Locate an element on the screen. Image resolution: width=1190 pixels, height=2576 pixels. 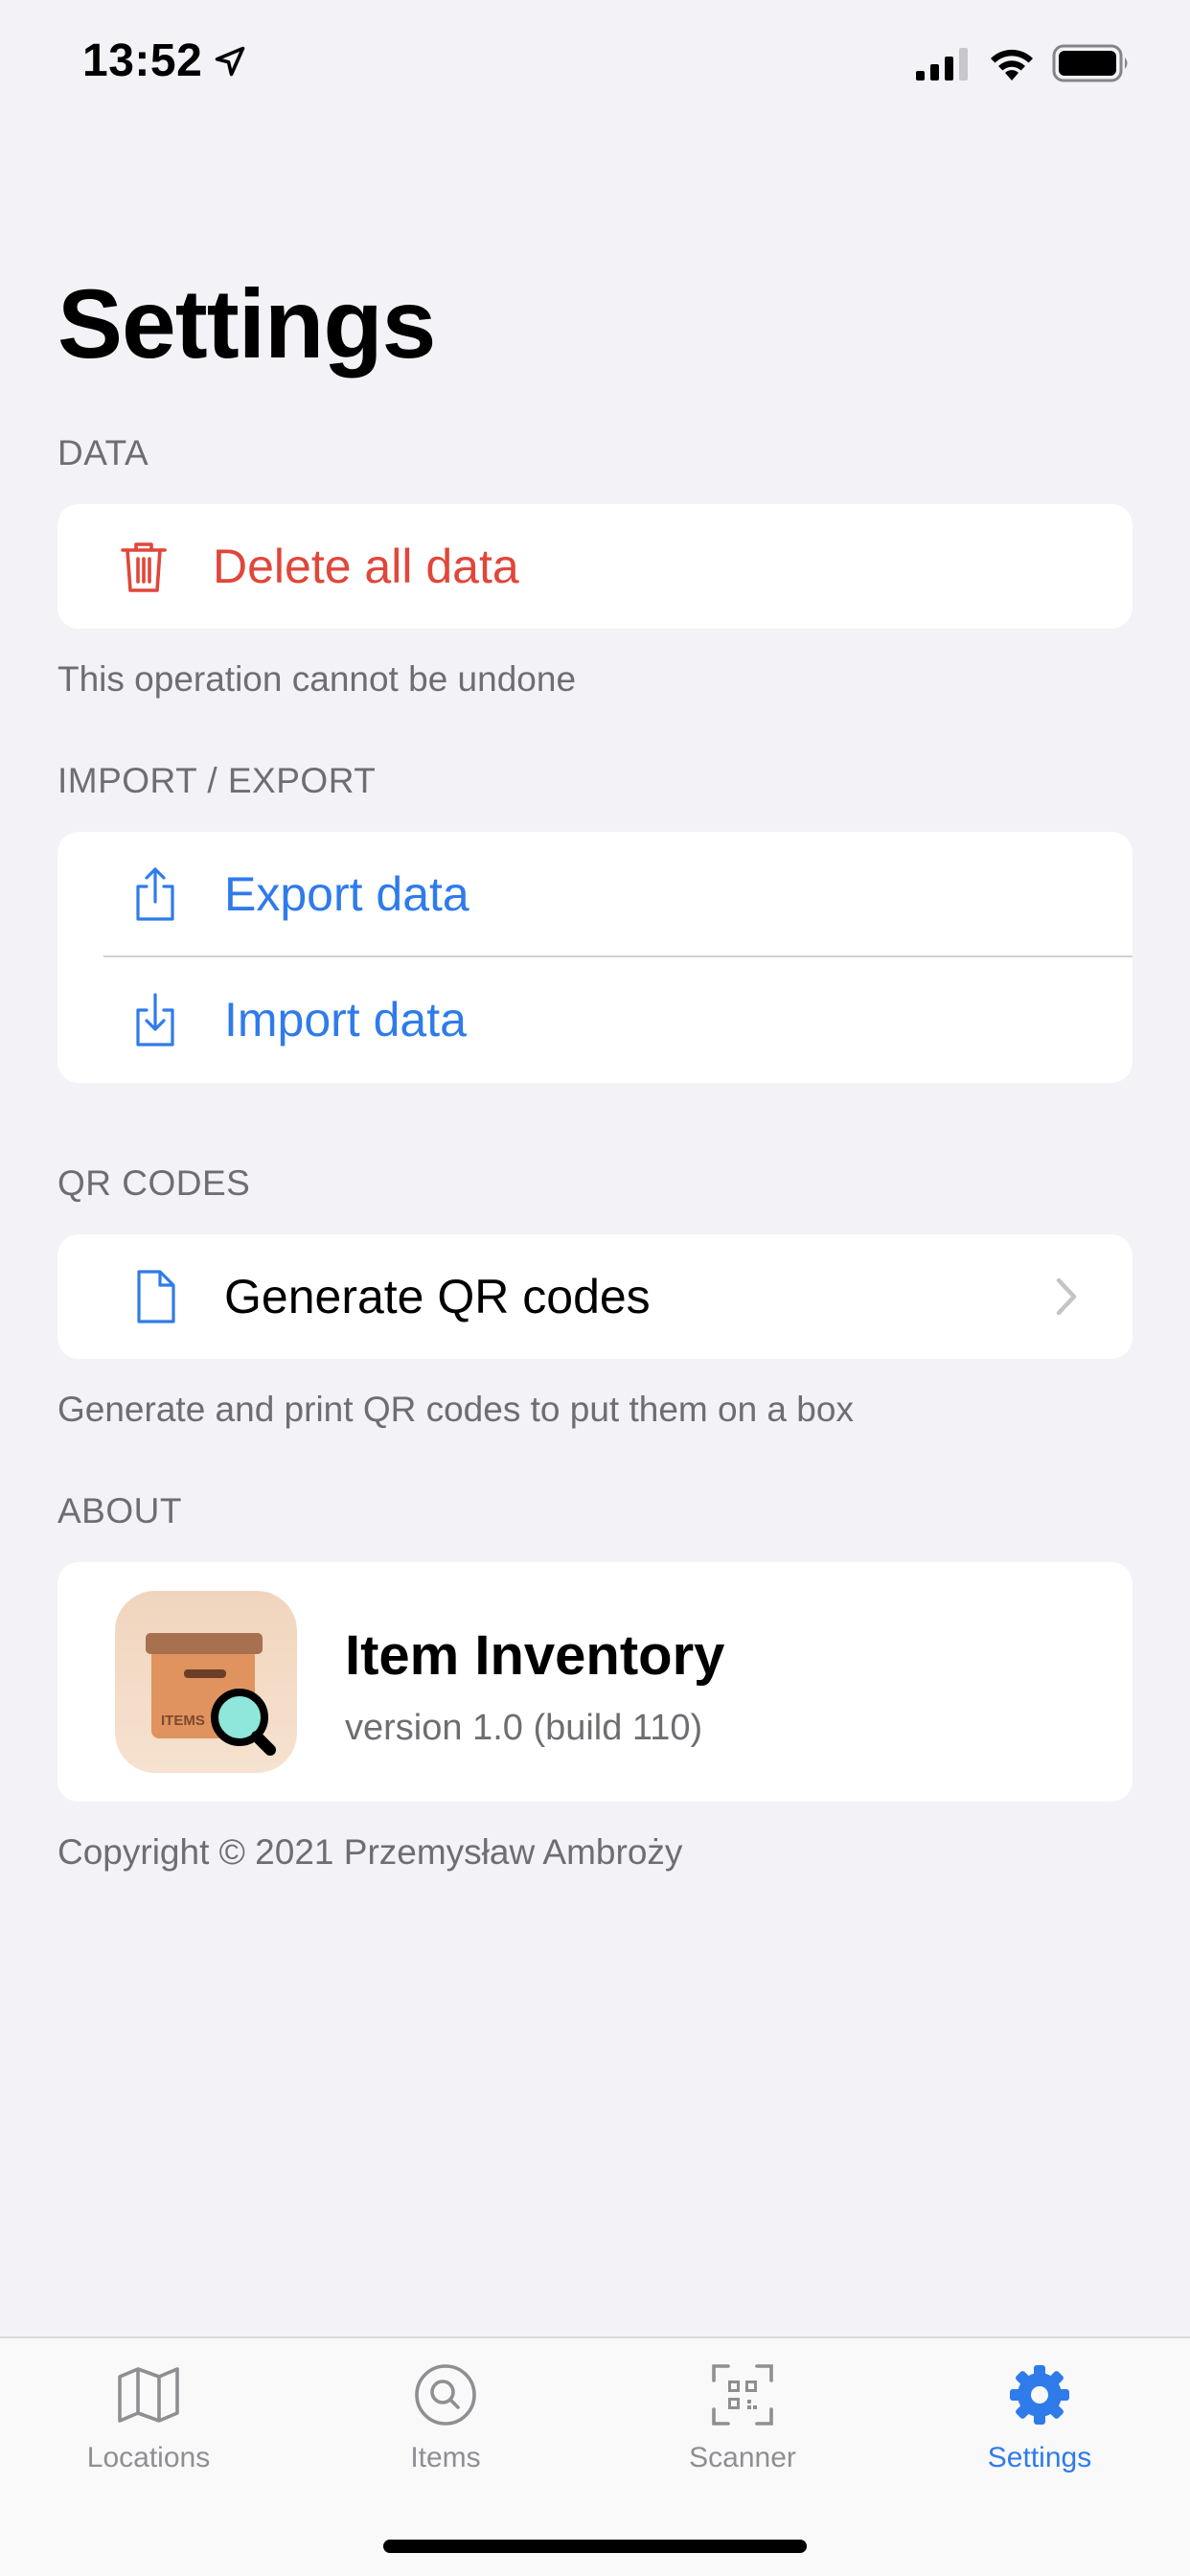
tab-label-scanner: Scanner is located at coordinates (743, 2457).